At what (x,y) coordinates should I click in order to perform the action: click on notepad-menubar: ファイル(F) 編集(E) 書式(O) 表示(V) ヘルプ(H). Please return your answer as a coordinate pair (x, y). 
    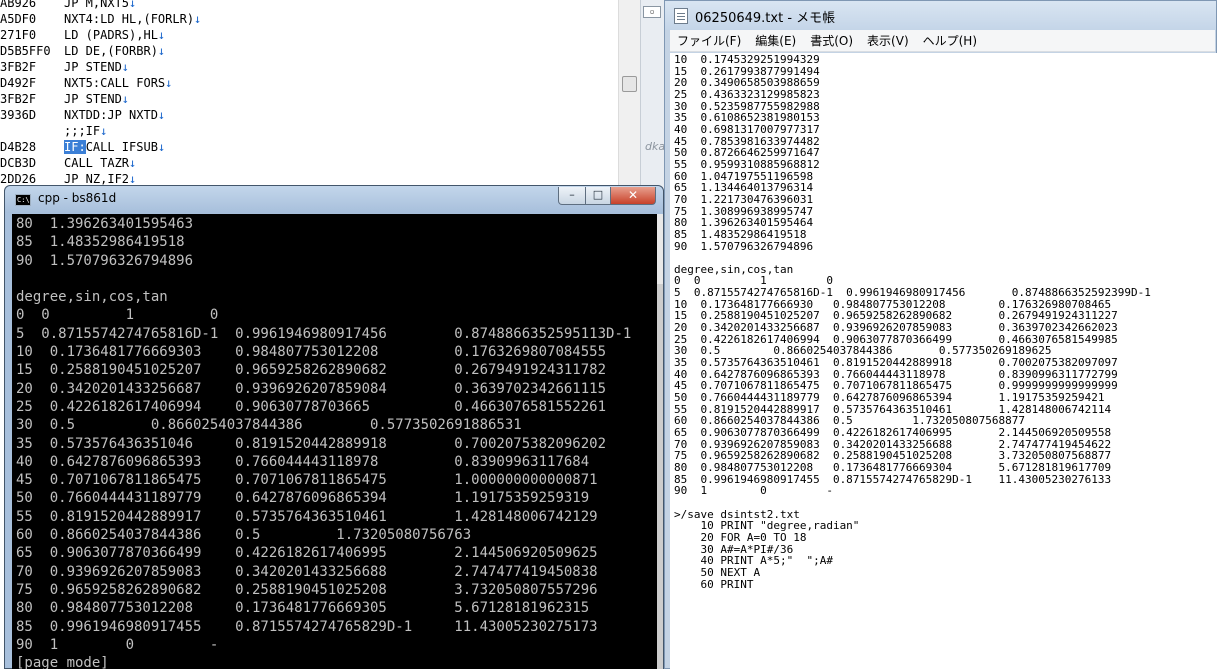
    Looking at the image, I should click on (942, 41).